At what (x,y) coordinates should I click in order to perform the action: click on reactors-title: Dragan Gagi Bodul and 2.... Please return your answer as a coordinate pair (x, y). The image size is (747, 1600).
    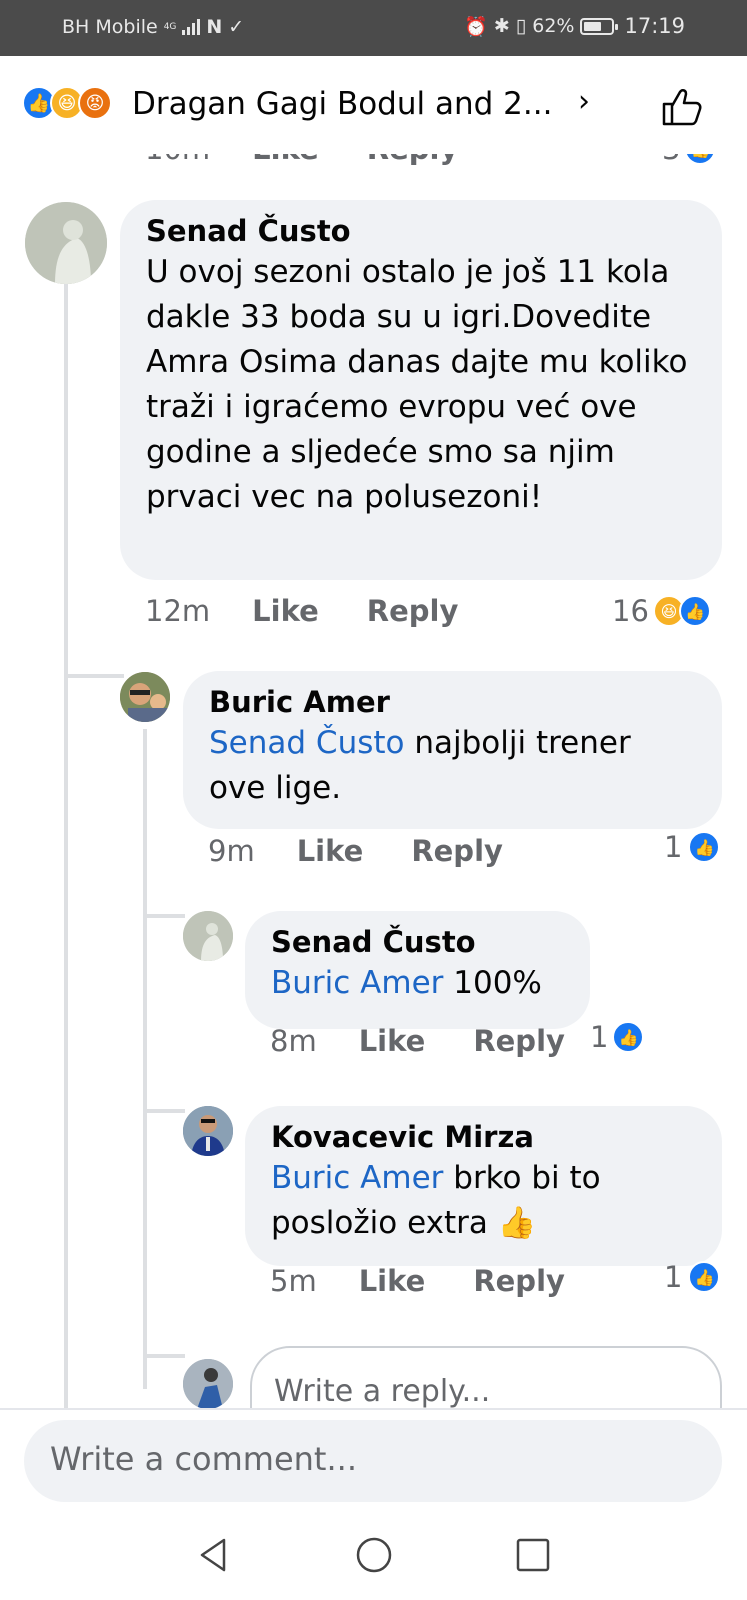
    Looking at the image, I should click on (342, 104).